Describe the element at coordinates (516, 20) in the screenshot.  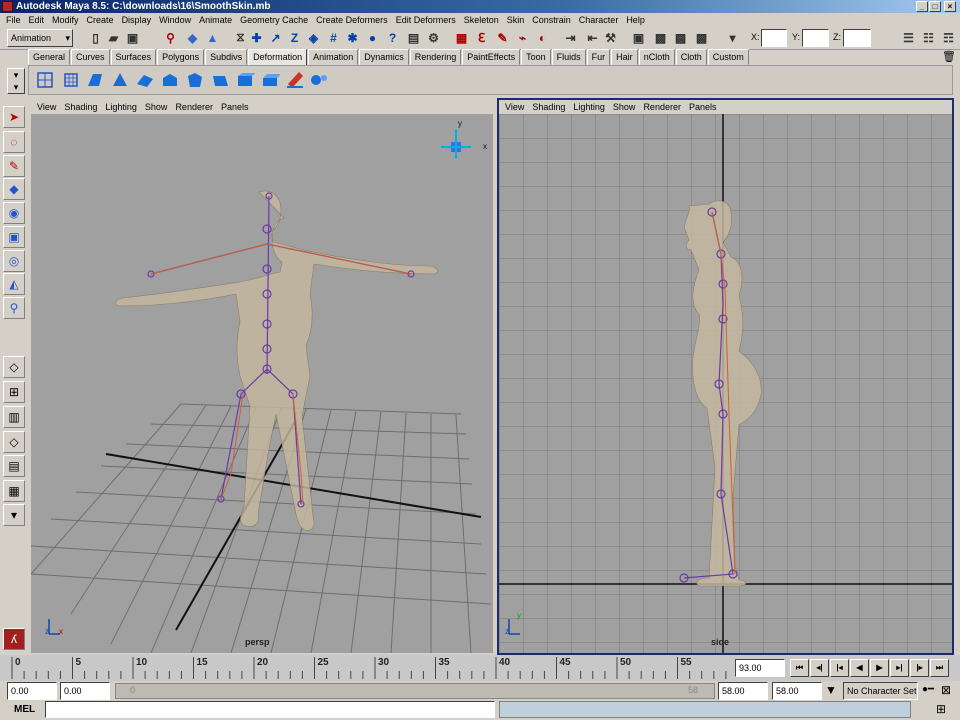
I see `menu-skin: Skin` at that location.